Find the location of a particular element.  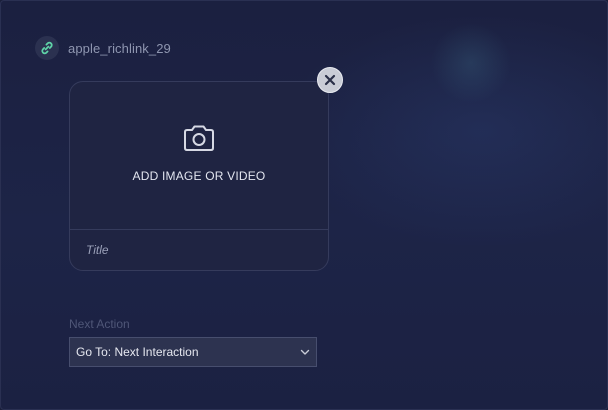

next-action-value: Go To: Next Interaction is located at coordinates (137, 352).